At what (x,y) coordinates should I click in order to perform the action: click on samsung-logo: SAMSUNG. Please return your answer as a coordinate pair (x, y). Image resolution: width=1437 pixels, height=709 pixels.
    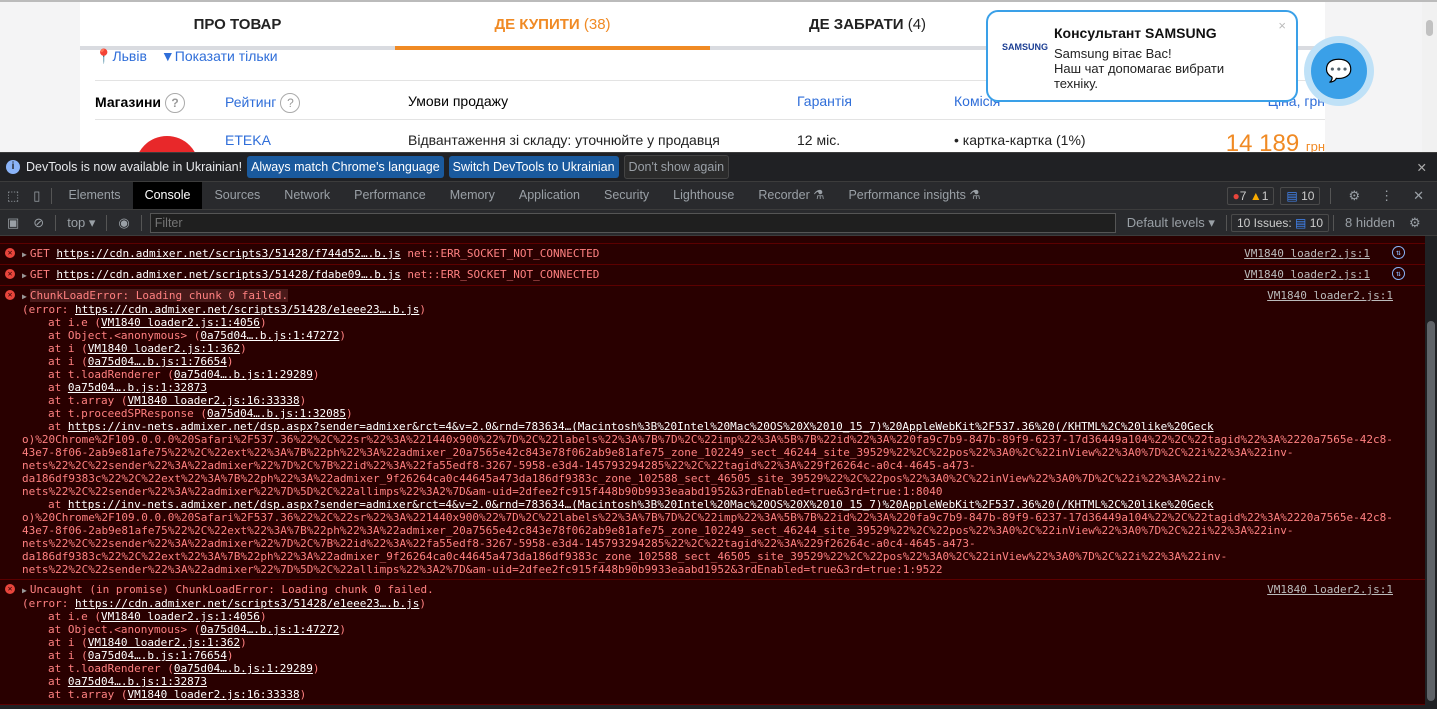
    Looking at the image, I should click on (1025, 47).